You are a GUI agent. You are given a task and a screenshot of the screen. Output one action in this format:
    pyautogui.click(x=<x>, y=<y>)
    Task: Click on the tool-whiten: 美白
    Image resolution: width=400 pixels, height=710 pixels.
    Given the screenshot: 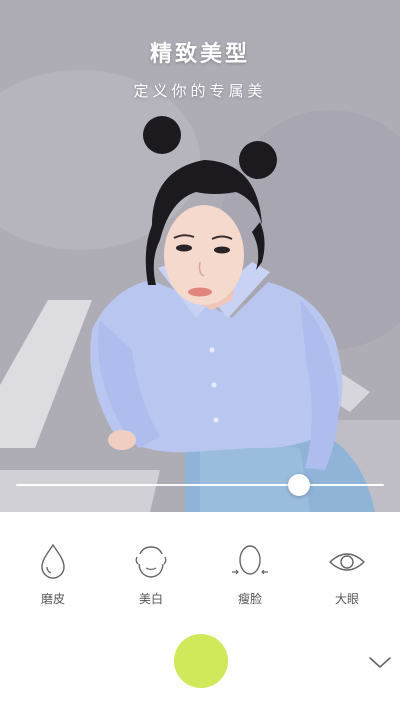 What is the action you would take?
    pyautogui.click(x=151, y=574)
    